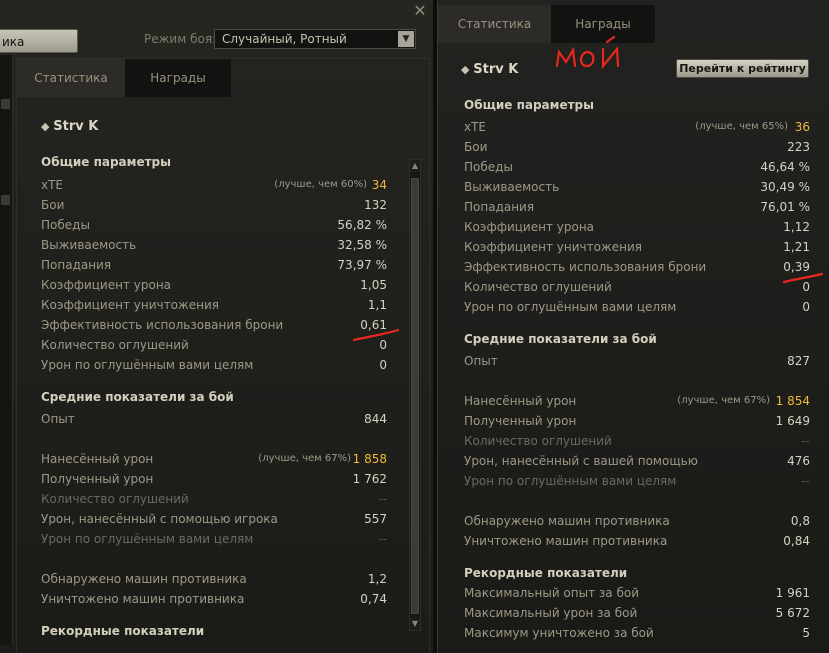 This screenshot has height=653, width=829. I want to click on stat-value: 476, so click(798, 461).